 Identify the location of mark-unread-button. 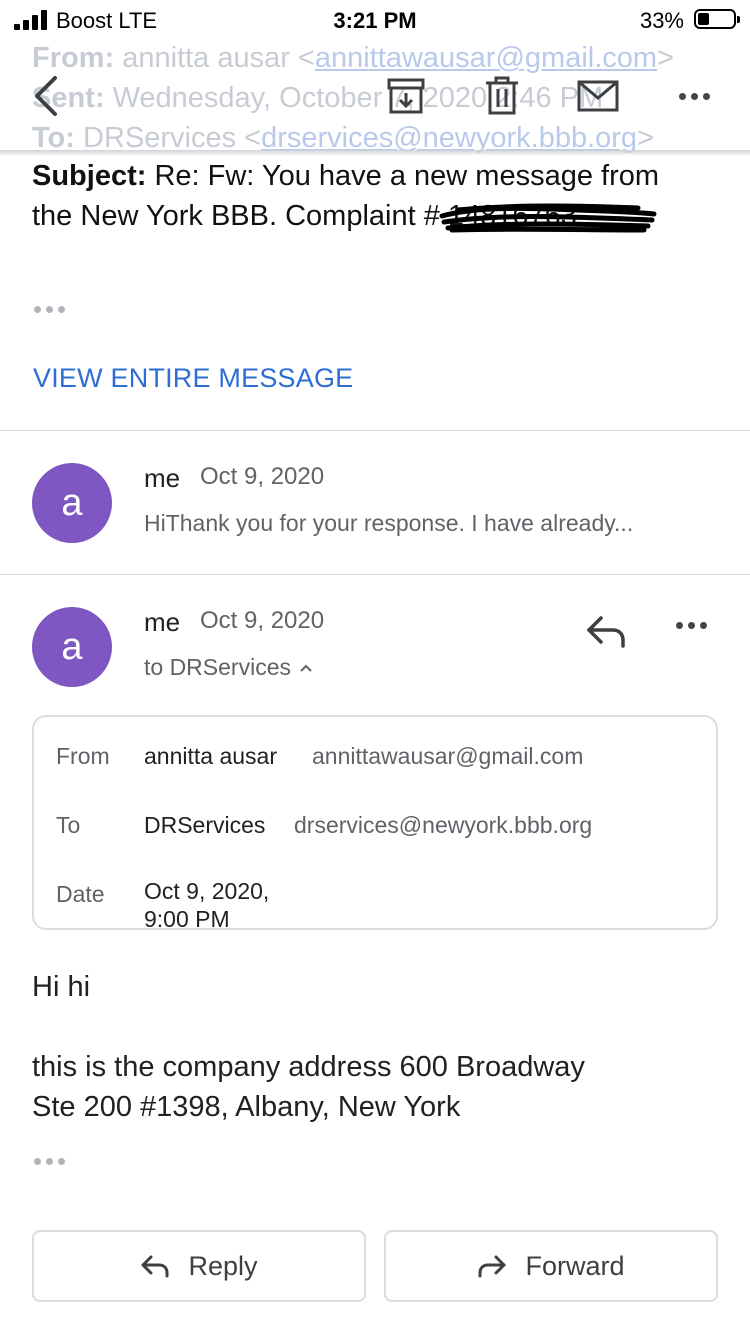
(598, 96).